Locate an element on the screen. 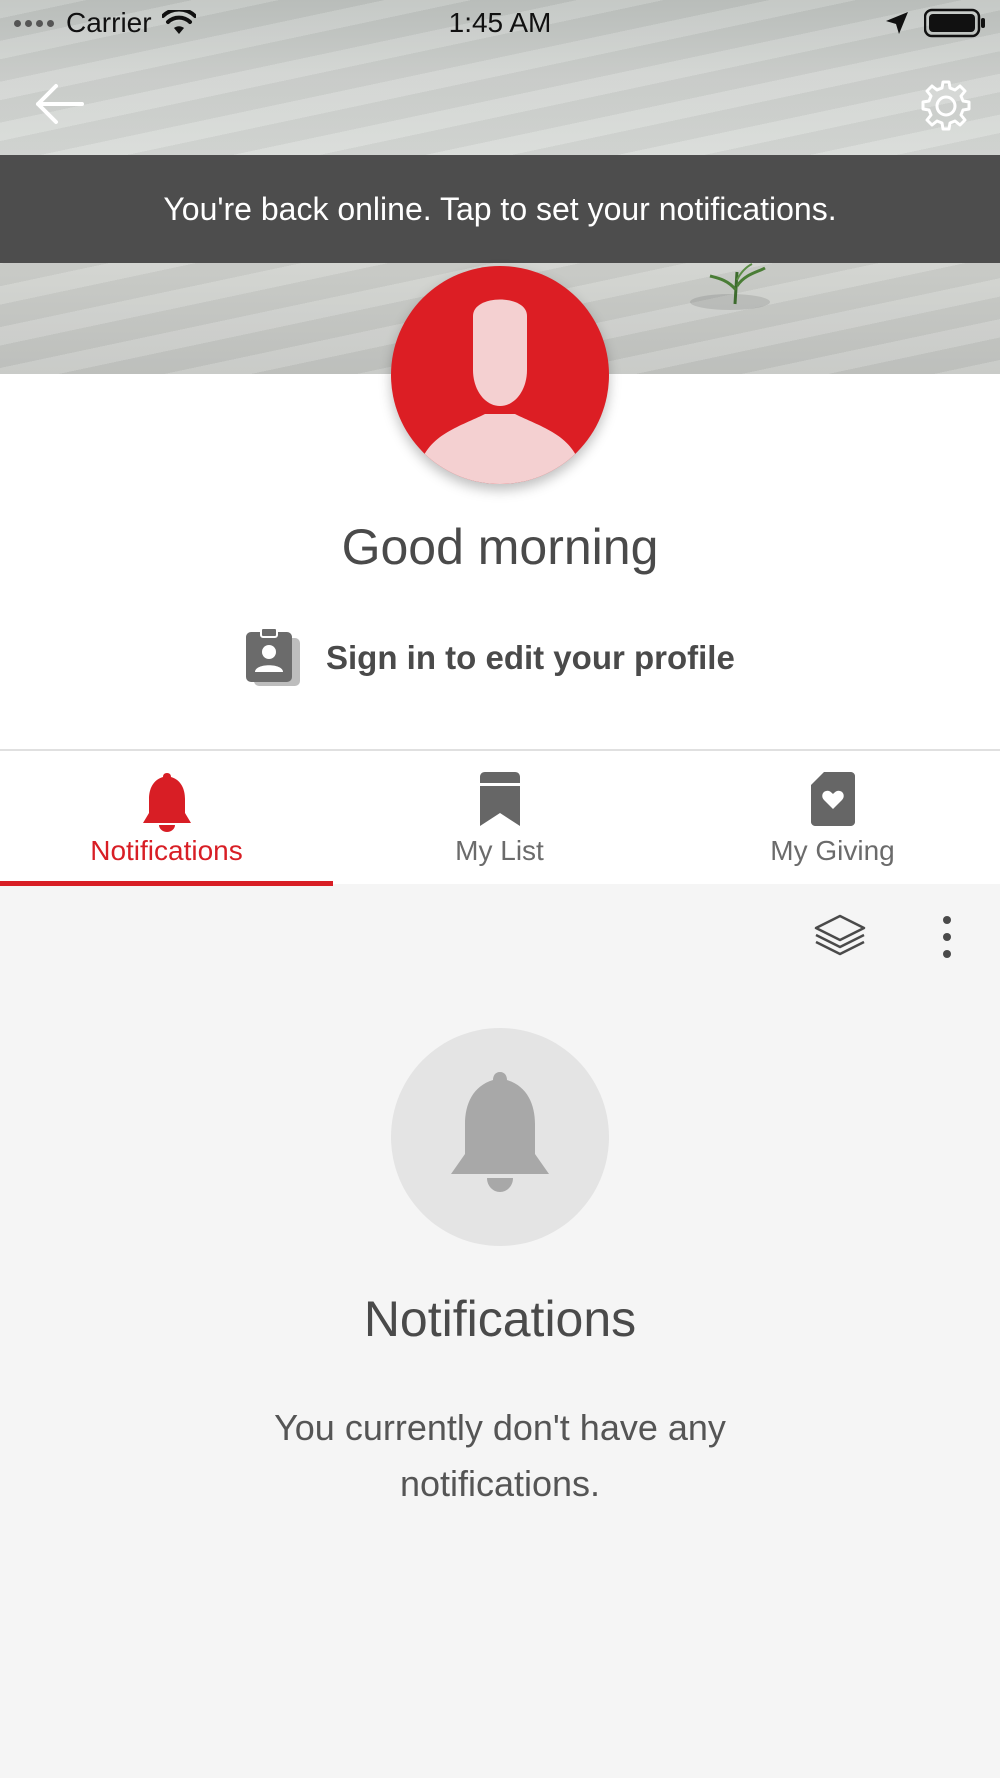  tab-notifications: Notifications is located at coordinates (166, 818).